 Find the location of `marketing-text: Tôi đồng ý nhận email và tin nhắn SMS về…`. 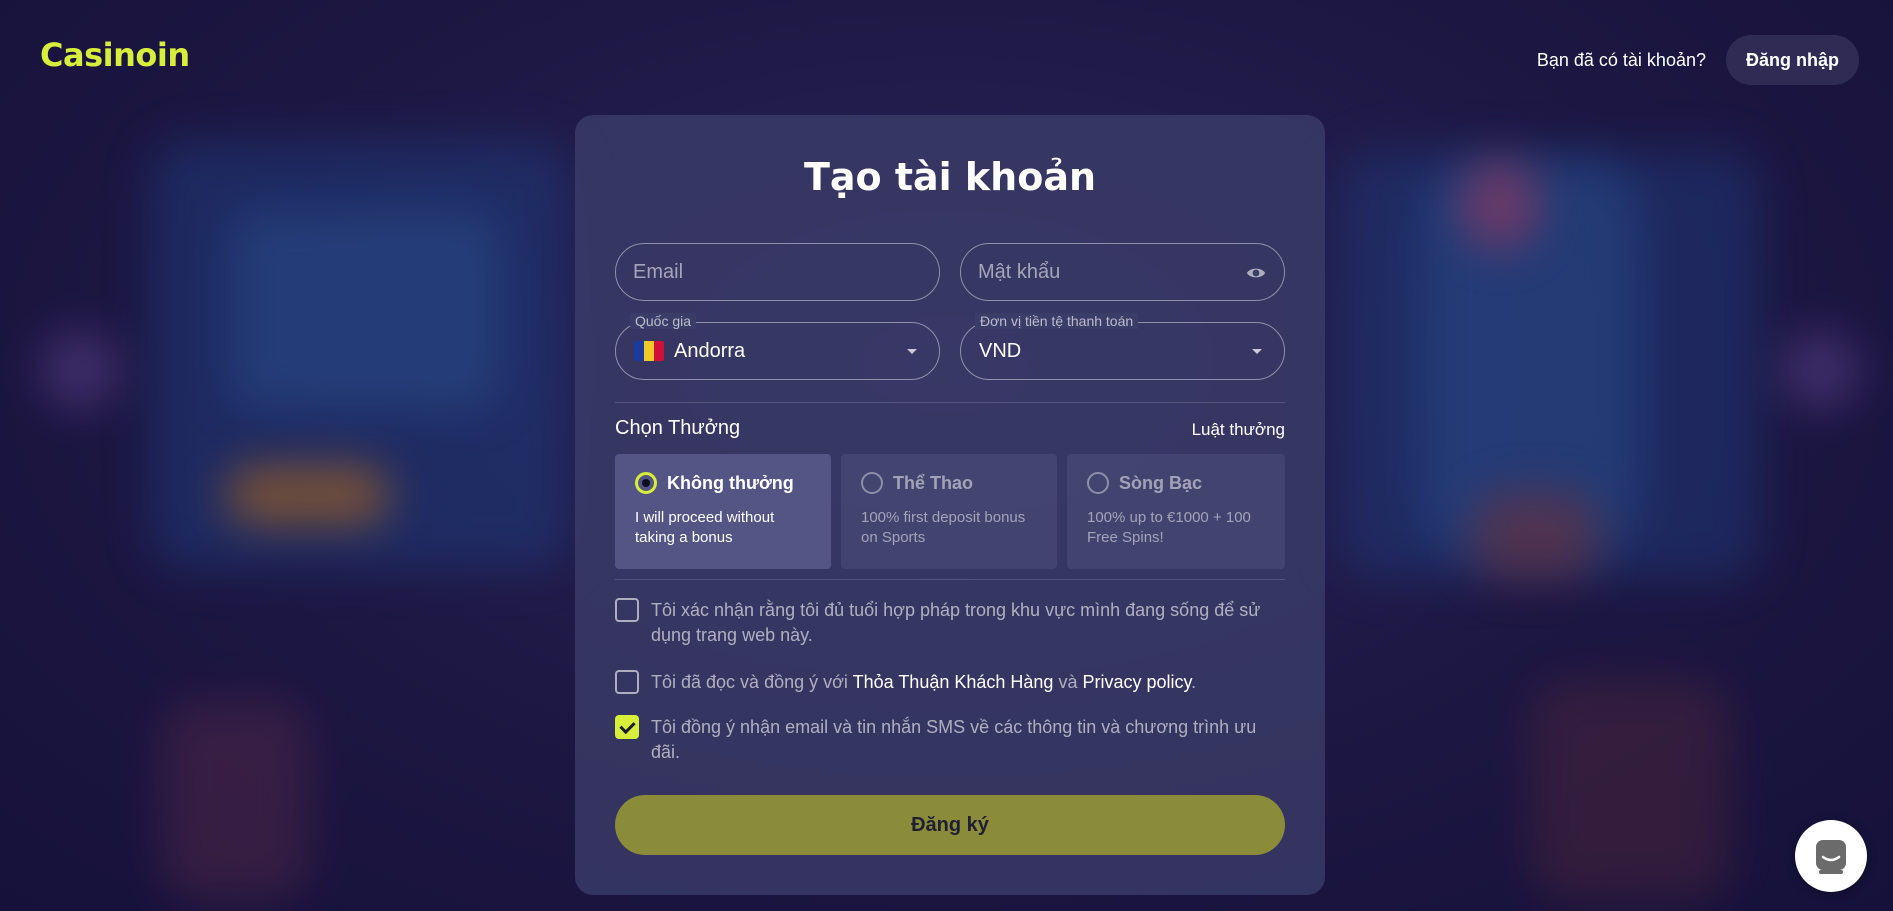

marketing-text: Tôi đồng ý nhận email và tin nhắn SMS về… is located at coordinates (954, 739).